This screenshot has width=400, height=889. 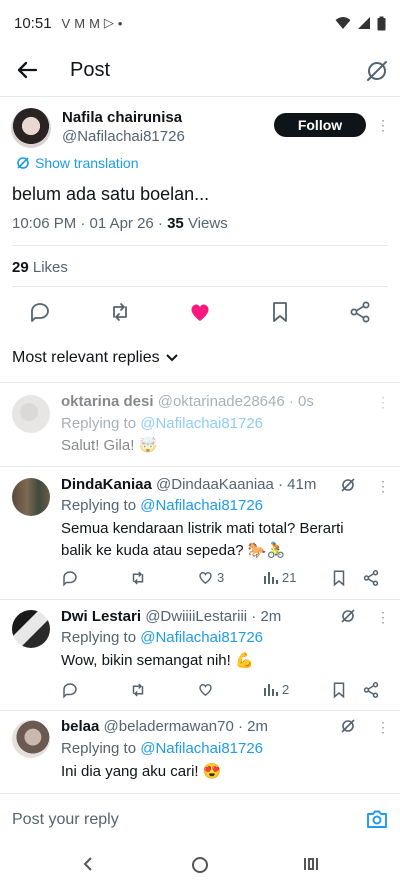 What do you see at coordinates (157, 660) in the screenshot?
I see `reply-text: Wow, bikin semangat nih! 💪` at bounding box center [157, 660].